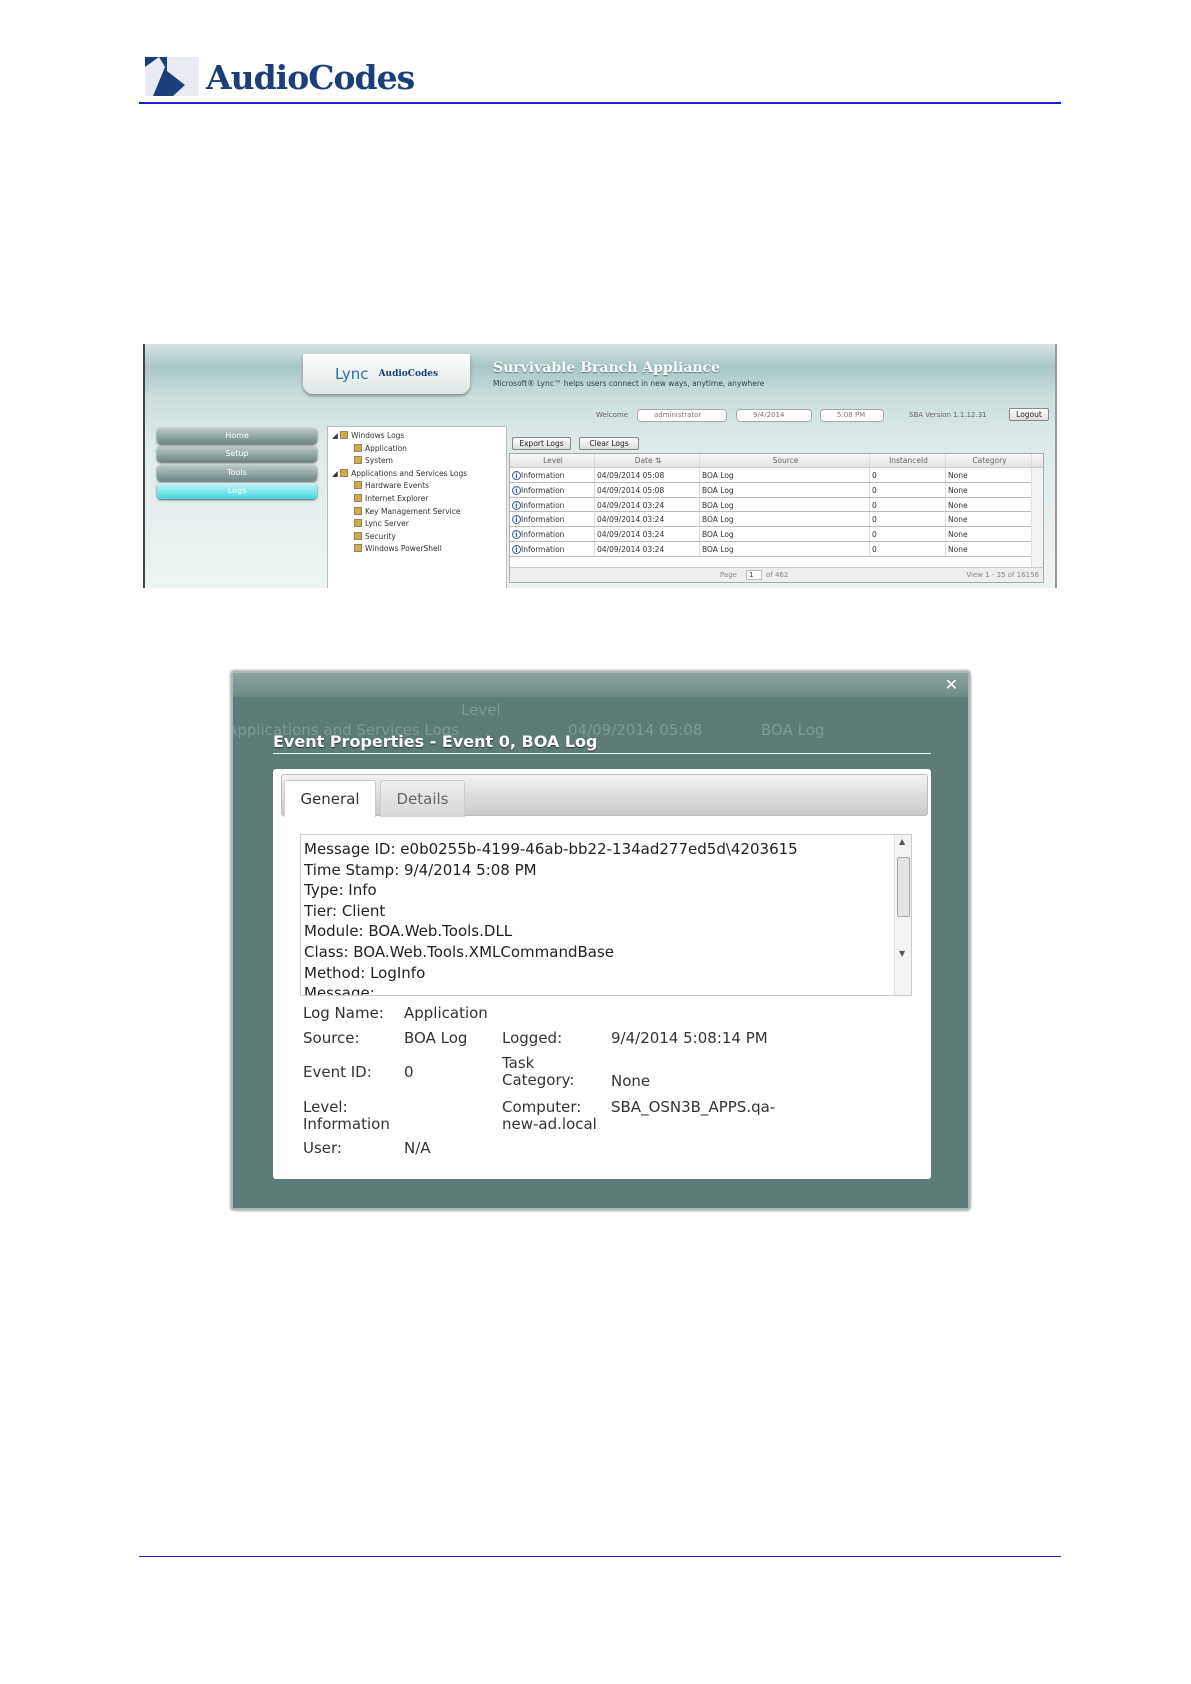 The width and height of the screenshot is (1191, 1684). I want to click on col-instanceid: InstanceId, so click(908, 460).